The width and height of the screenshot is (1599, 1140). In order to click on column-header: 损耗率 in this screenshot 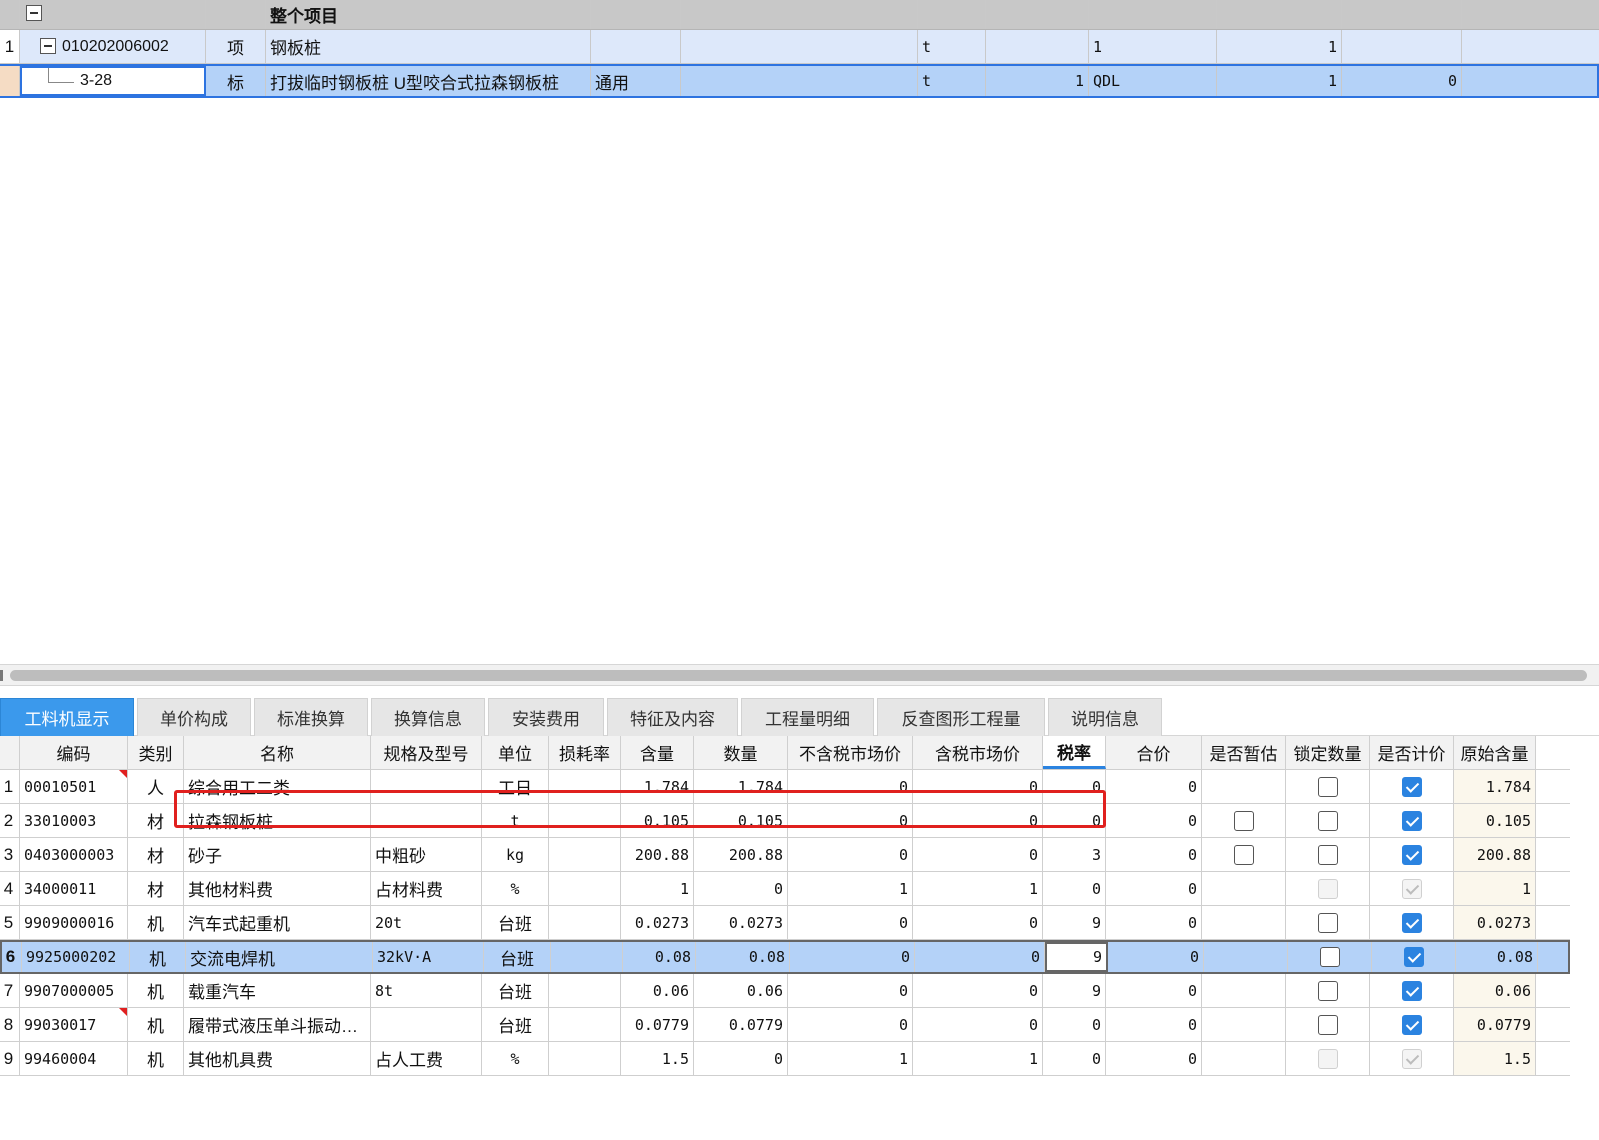, I will do `click(585, 752)`.